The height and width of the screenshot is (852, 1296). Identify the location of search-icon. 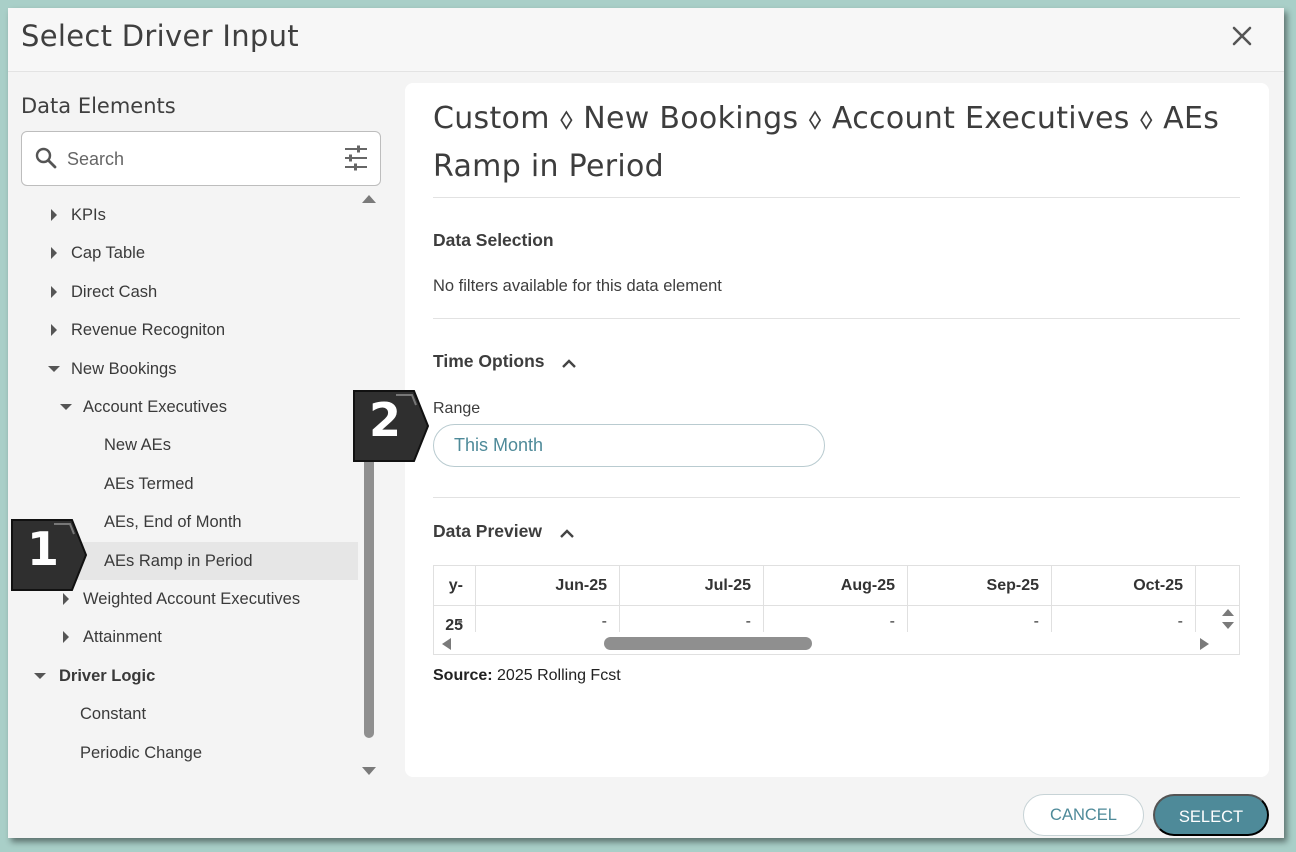
(46, 160).